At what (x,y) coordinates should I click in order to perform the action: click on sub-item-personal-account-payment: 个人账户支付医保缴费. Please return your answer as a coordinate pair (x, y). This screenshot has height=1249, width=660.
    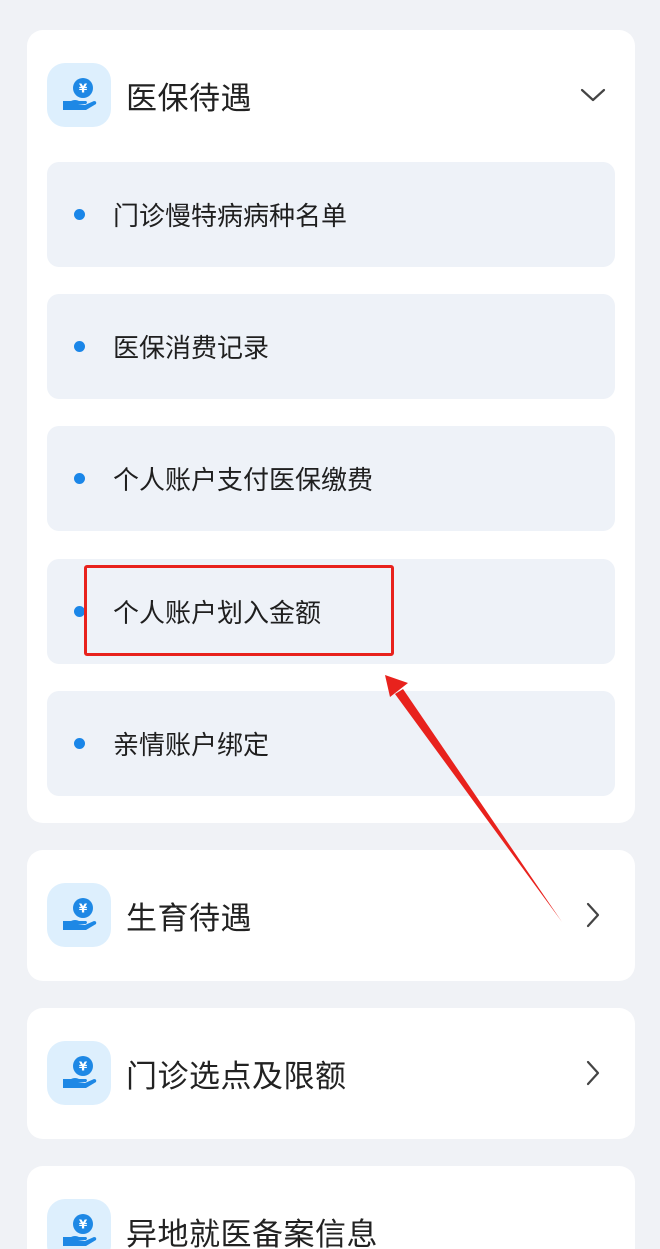
    Looking at the image, I should click on (331, 478).